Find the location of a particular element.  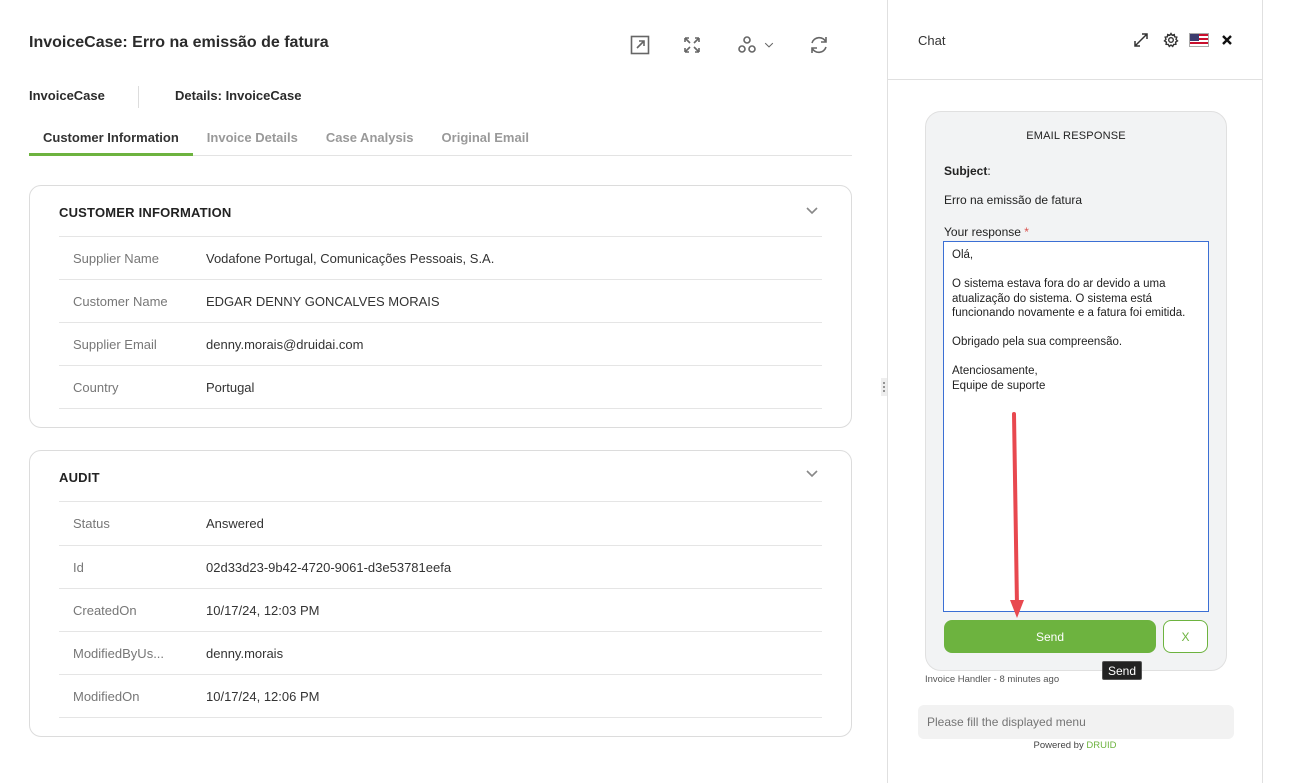

field-label: Country is located at coordinates (96, 387).